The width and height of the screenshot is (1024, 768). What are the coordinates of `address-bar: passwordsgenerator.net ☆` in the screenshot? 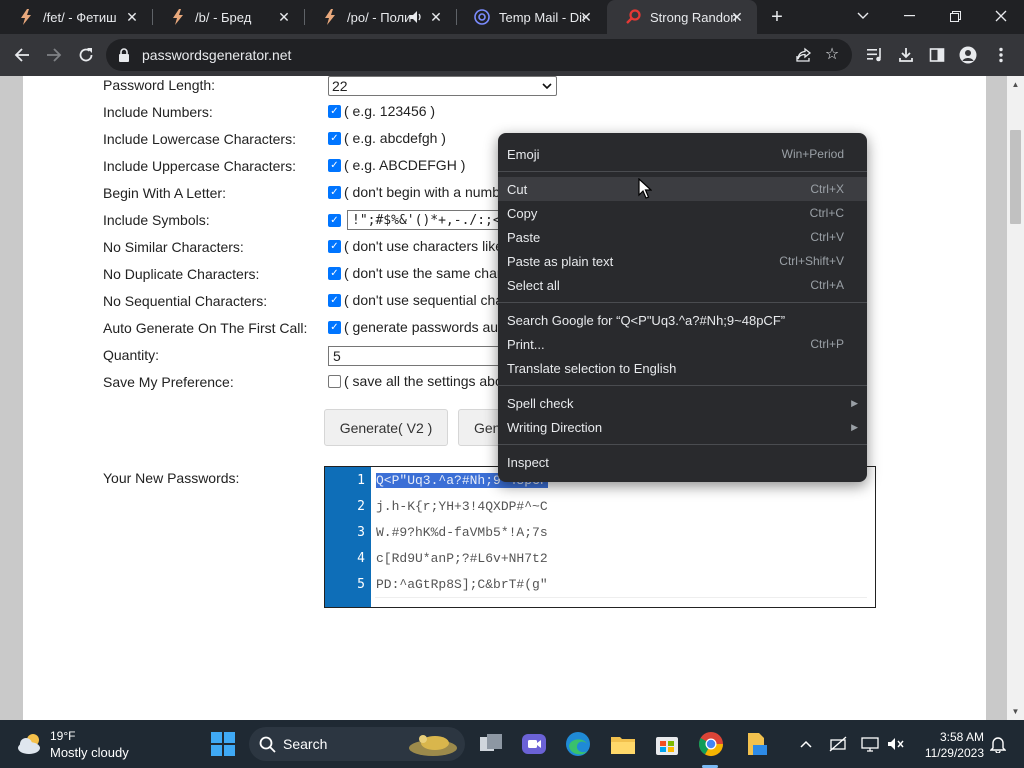 It's located at (479, 55).